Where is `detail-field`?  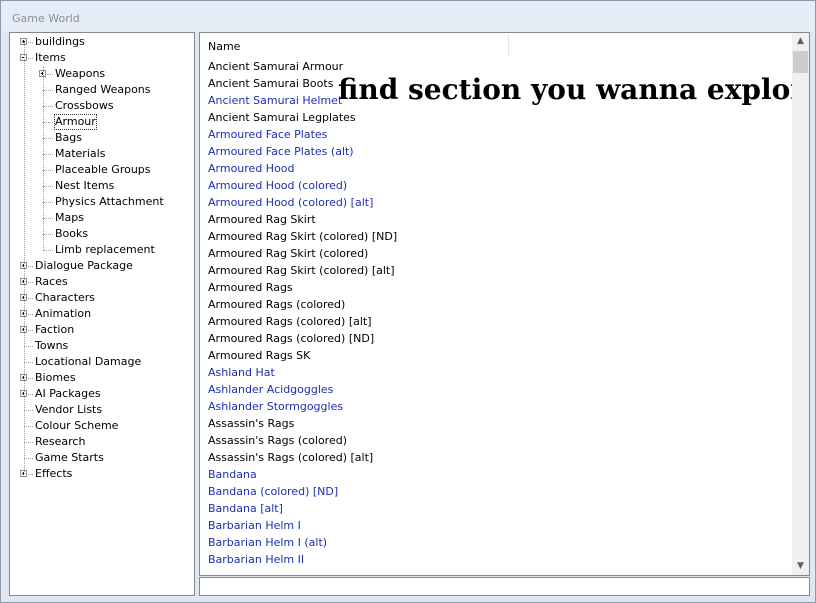 detail-field is located at coordinates (504, 586).